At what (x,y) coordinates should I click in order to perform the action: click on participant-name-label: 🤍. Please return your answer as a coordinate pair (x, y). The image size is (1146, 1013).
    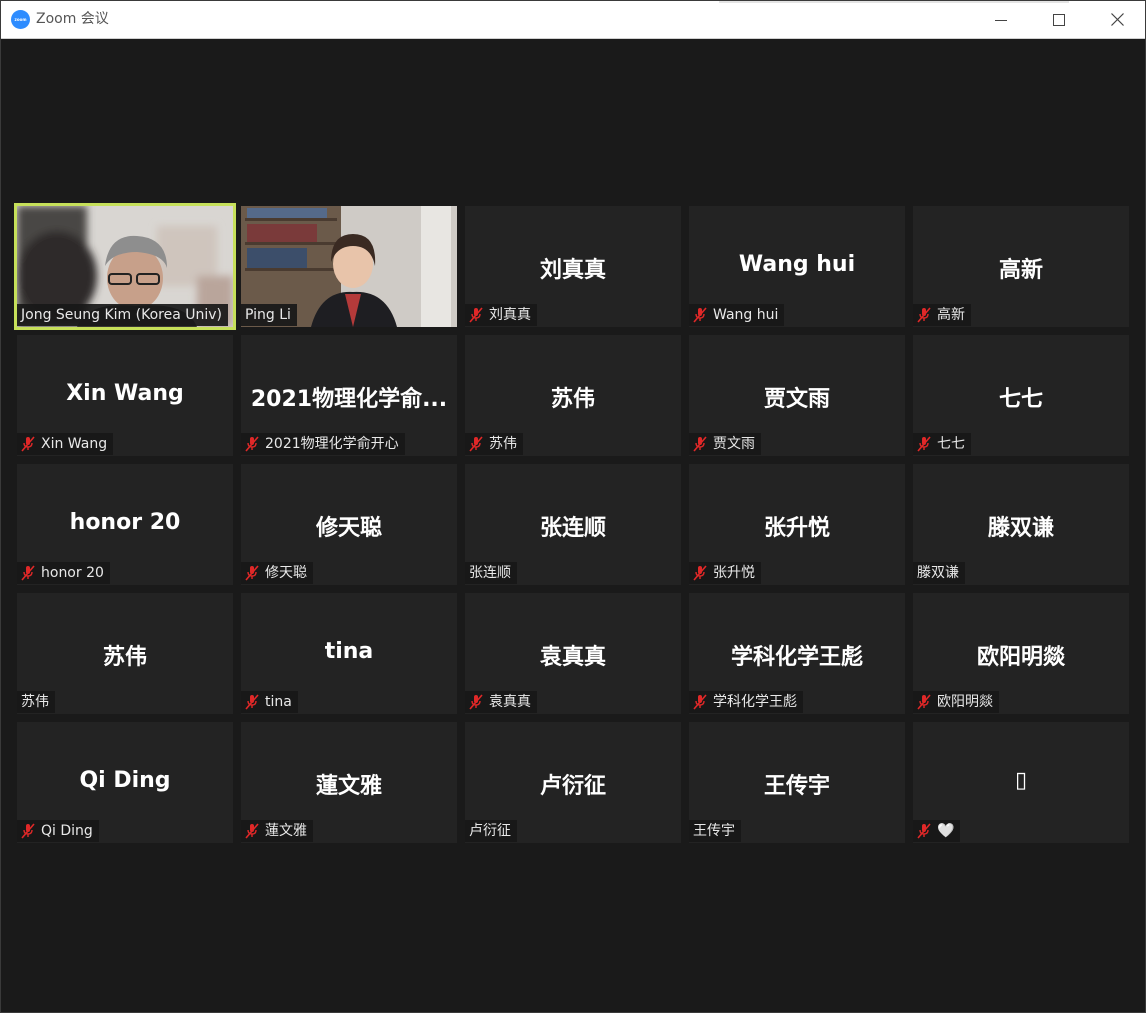
    Looking at the image, I should click on (937, 831).